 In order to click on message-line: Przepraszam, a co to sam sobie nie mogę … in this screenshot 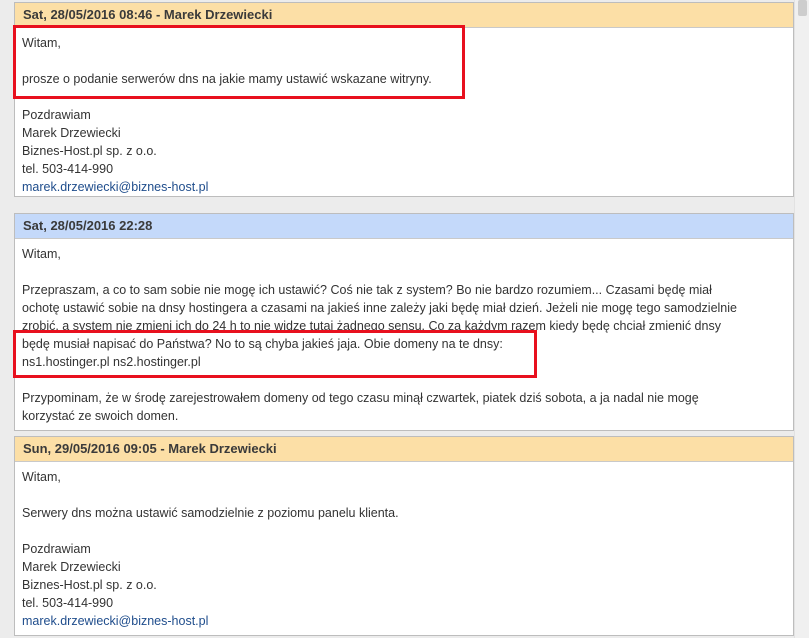, I will do `click(367, 290)`.